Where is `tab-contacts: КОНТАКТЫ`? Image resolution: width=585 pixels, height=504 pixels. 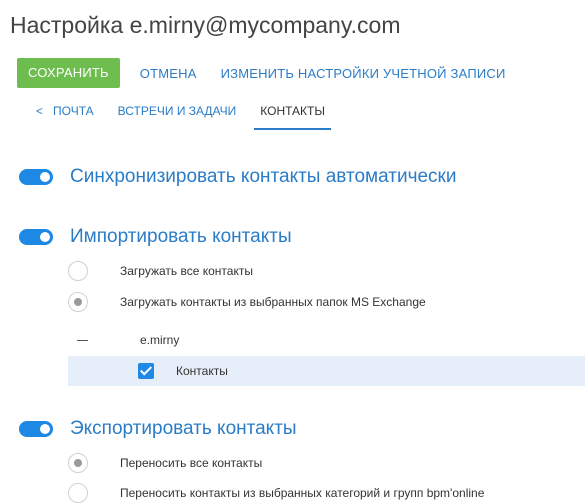 tab-contacts: КОНТАКТЫ is located at coordinates (292, 116).